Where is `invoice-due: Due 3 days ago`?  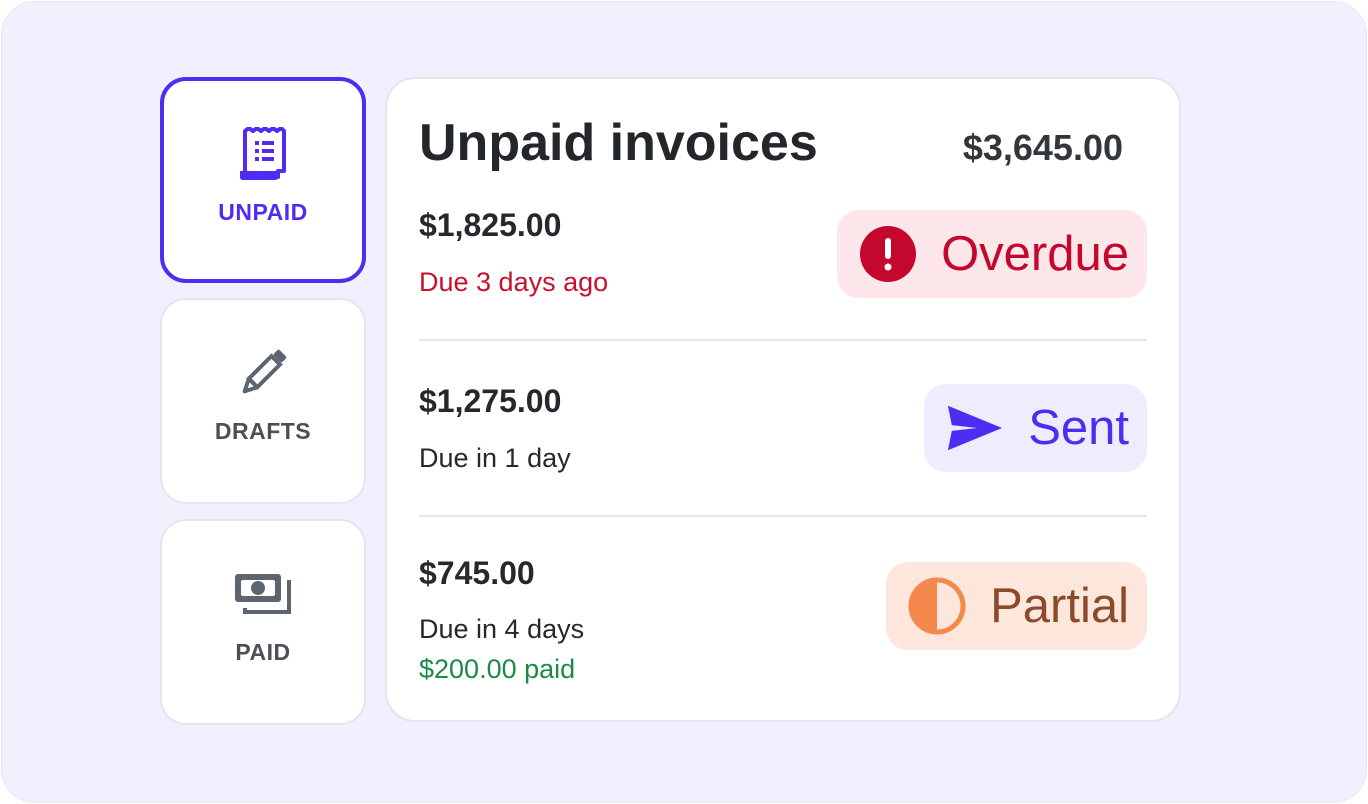
invoice-due: Due 3 days ago is located at coordinates (514, 282).